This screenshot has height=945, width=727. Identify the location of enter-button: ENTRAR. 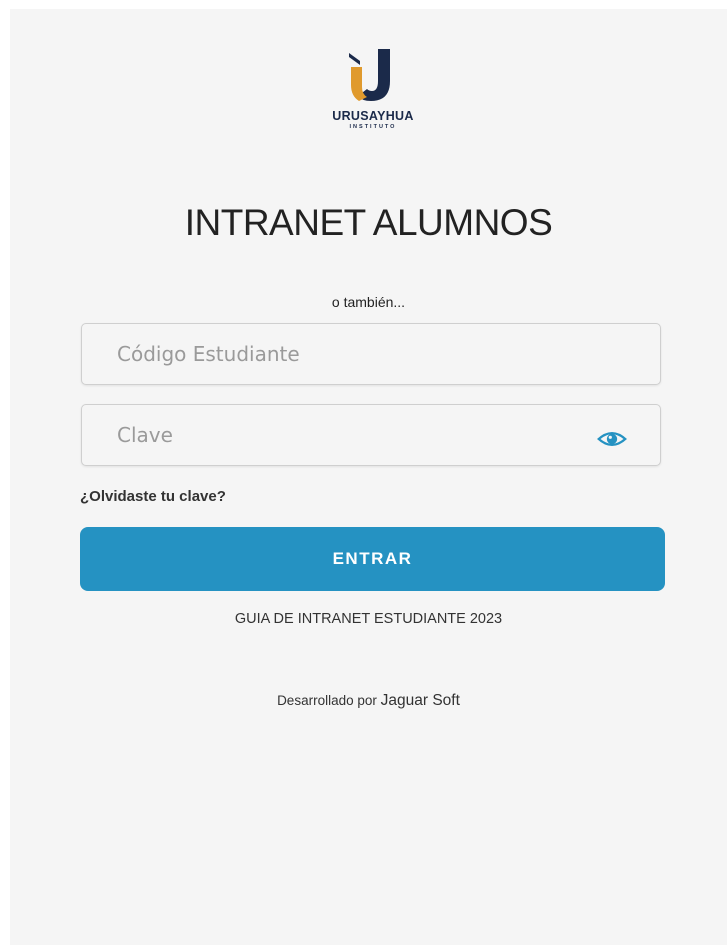
(372, 559).